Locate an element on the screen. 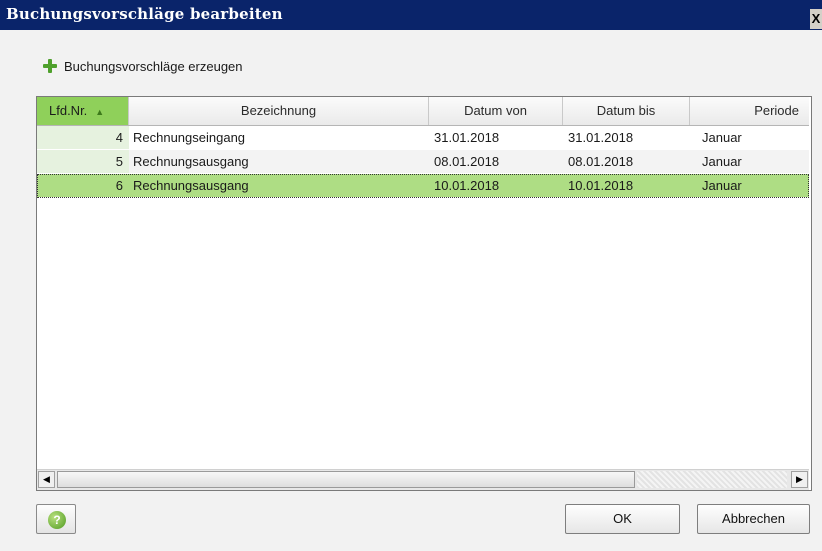 This screenshot has width=822, height=551. column-header-datum-bis: Datum bis is located at coordinates (626, 111).